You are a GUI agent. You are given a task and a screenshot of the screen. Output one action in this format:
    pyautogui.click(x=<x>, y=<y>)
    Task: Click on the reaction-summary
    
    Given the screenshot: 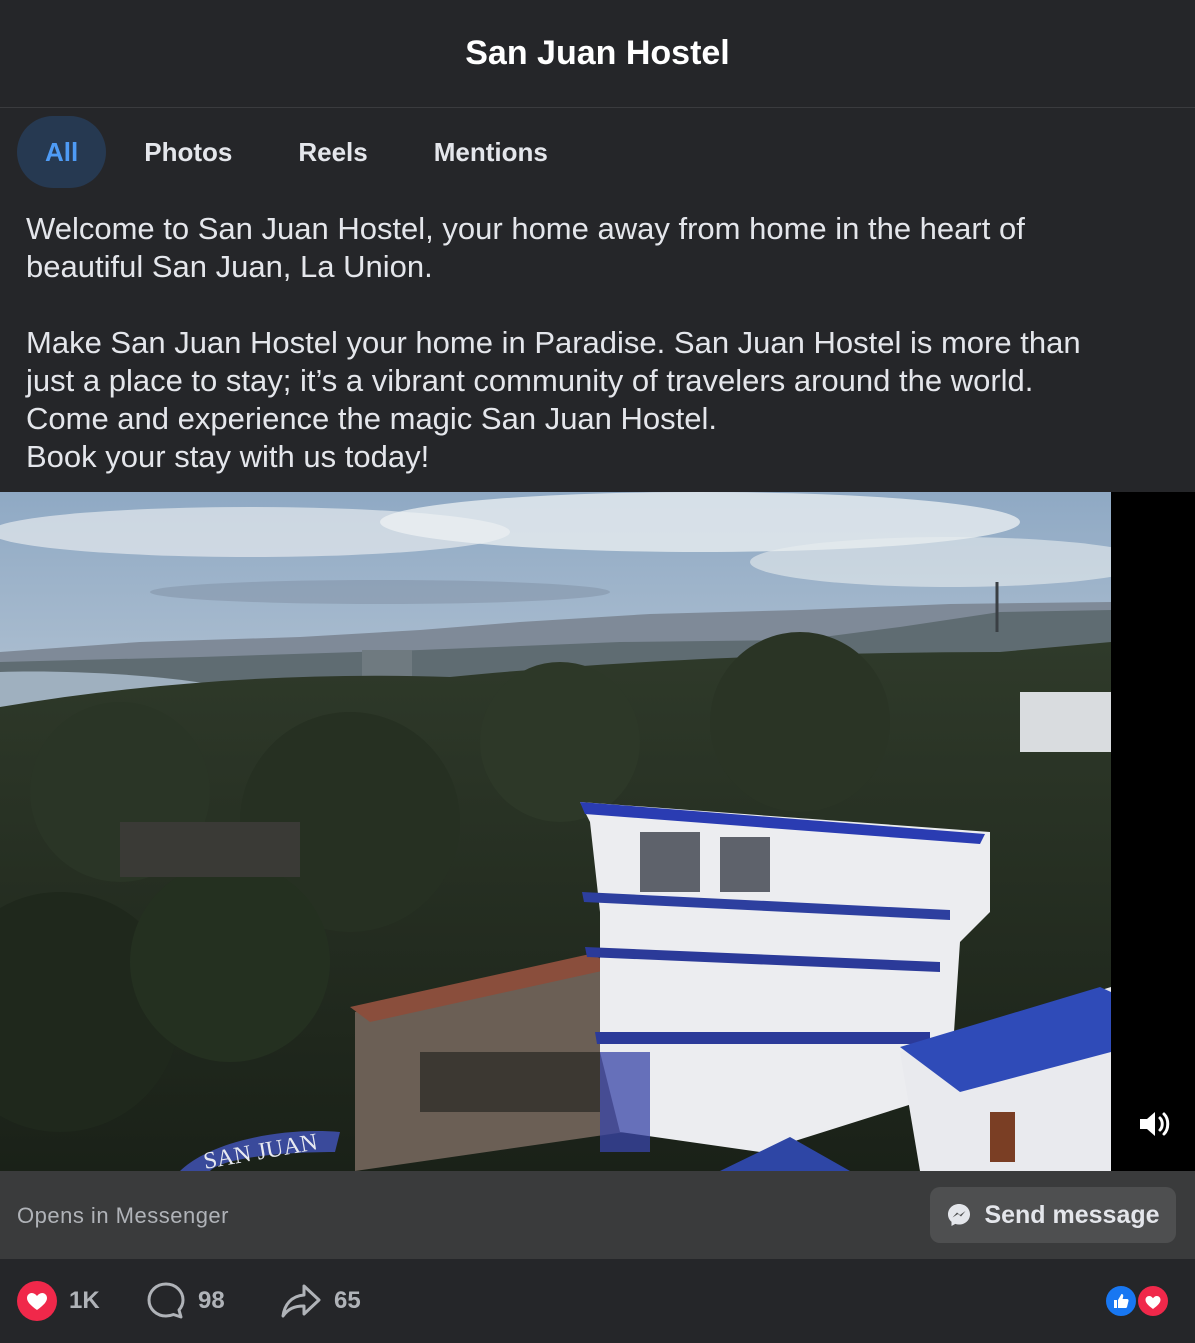 What is the action you would take?
    pyautogui.click(x=1138, y=1301)
    